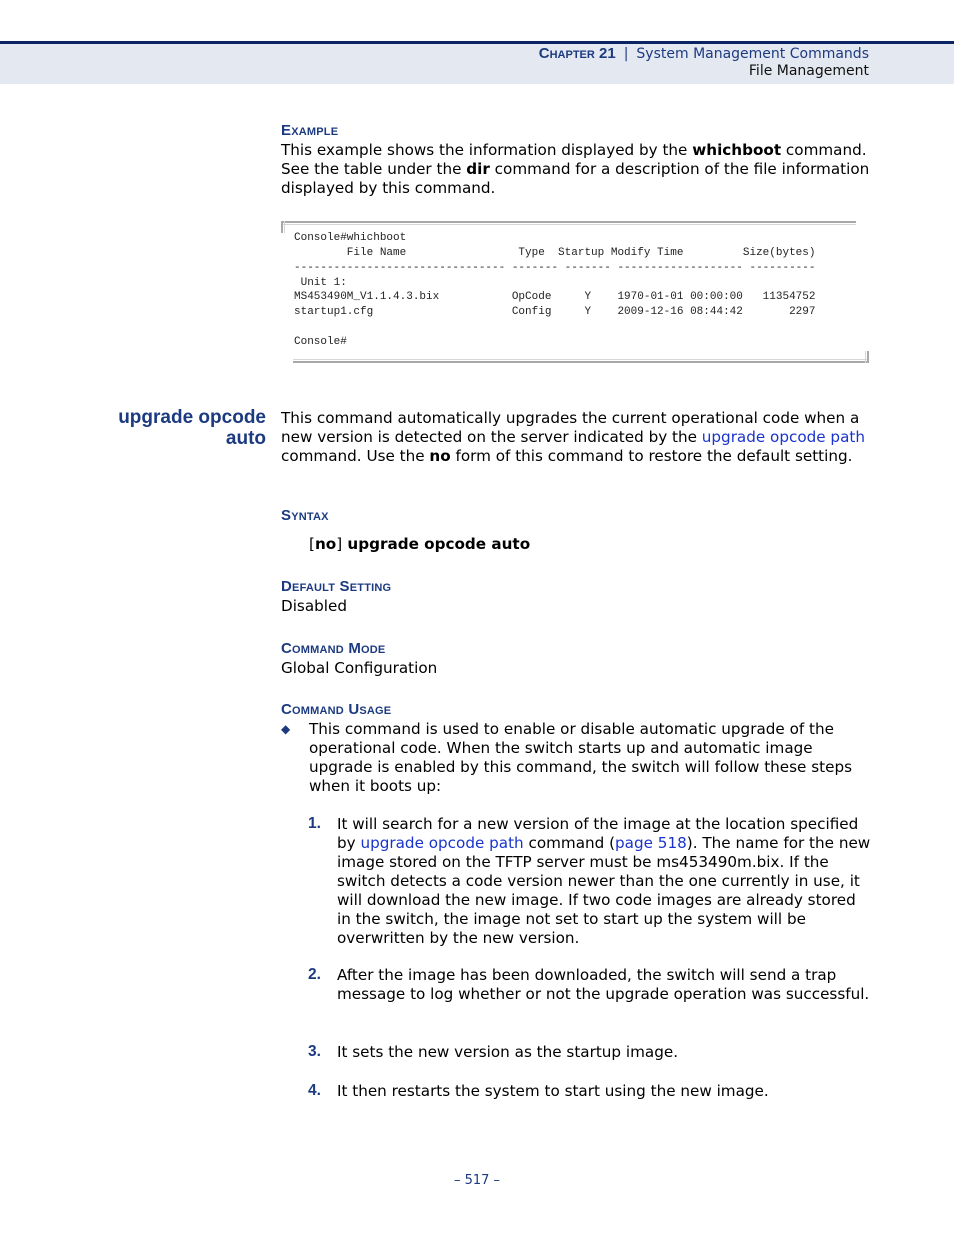  Describe the element at coordinates (192, 417) in the screenshot. I see `command-title-line: upgrade opcode` at that location.